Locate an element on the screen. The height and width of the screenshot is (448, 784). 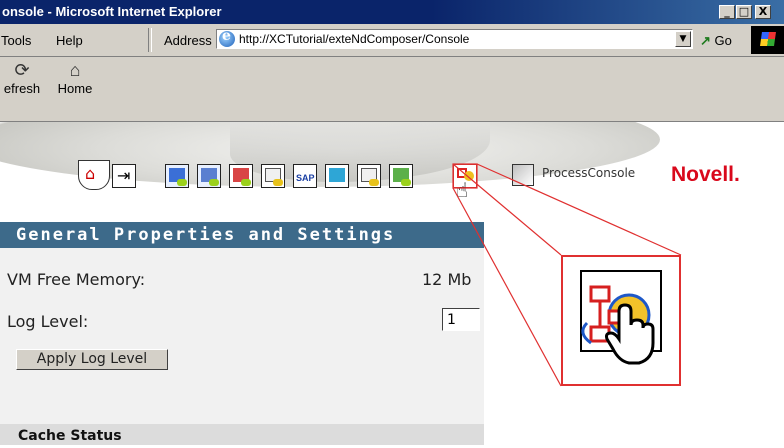
zoomed-icon-graphic is located at coordinates (621, 317).